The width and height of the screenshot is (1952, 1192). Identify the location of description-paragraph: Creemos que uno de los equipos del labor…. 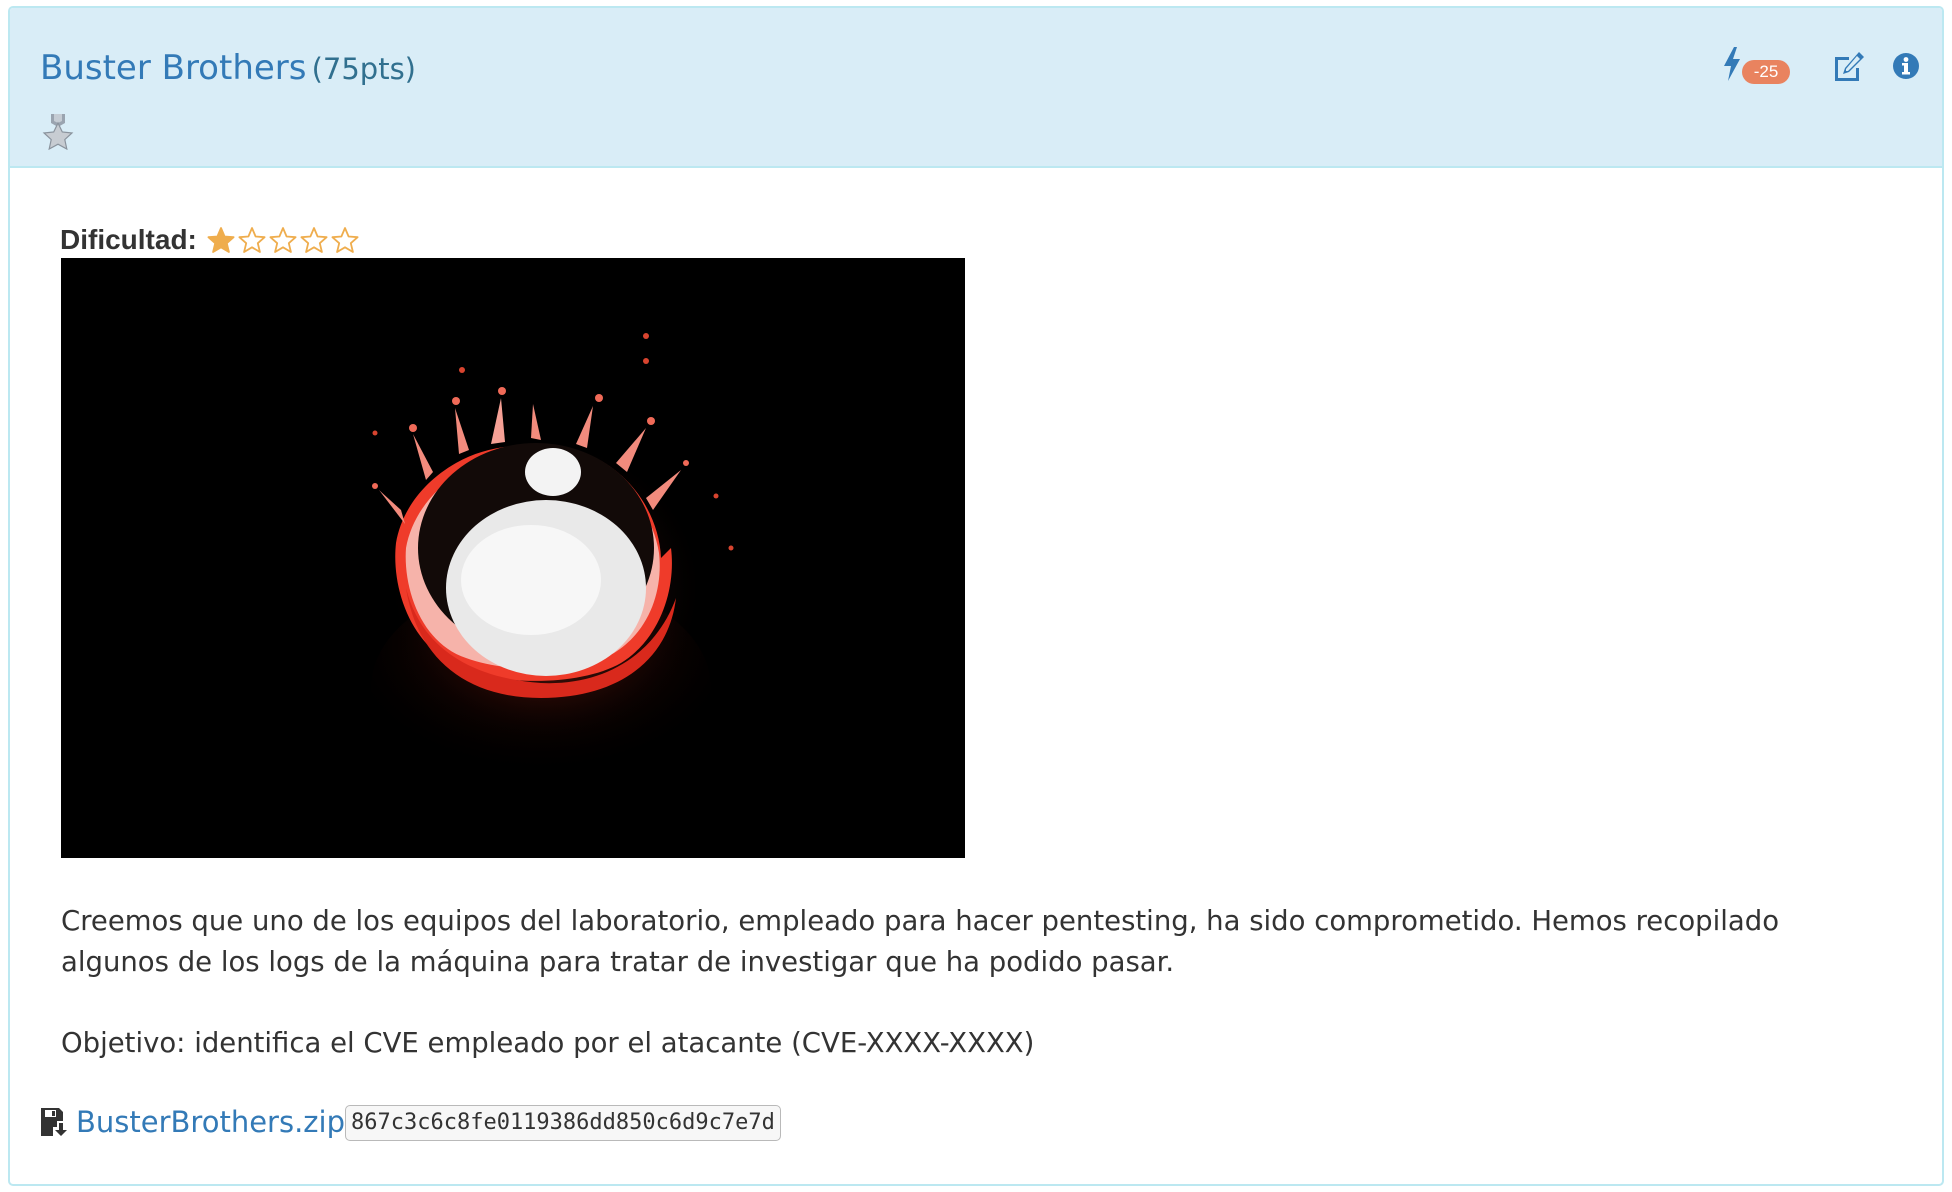
(920, 941).